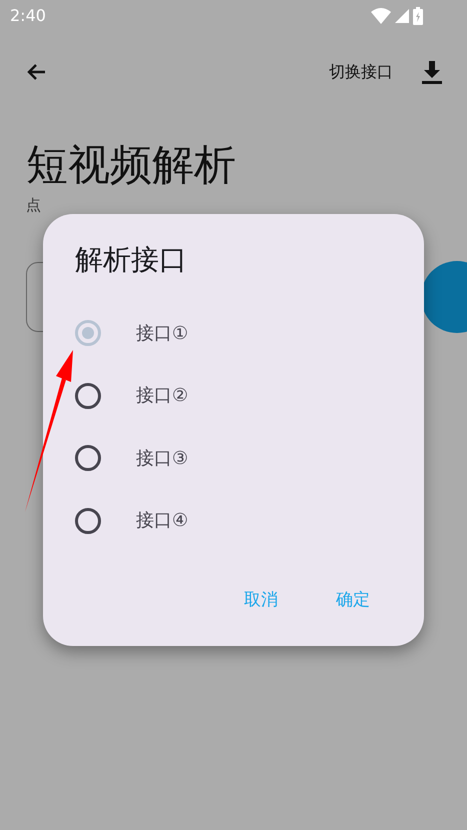 The image size is (467, 830). What do you see at coordinates (233, 395) in the screenshot?
I see `radio-option: 接口②` at bounding box center [233, 395].